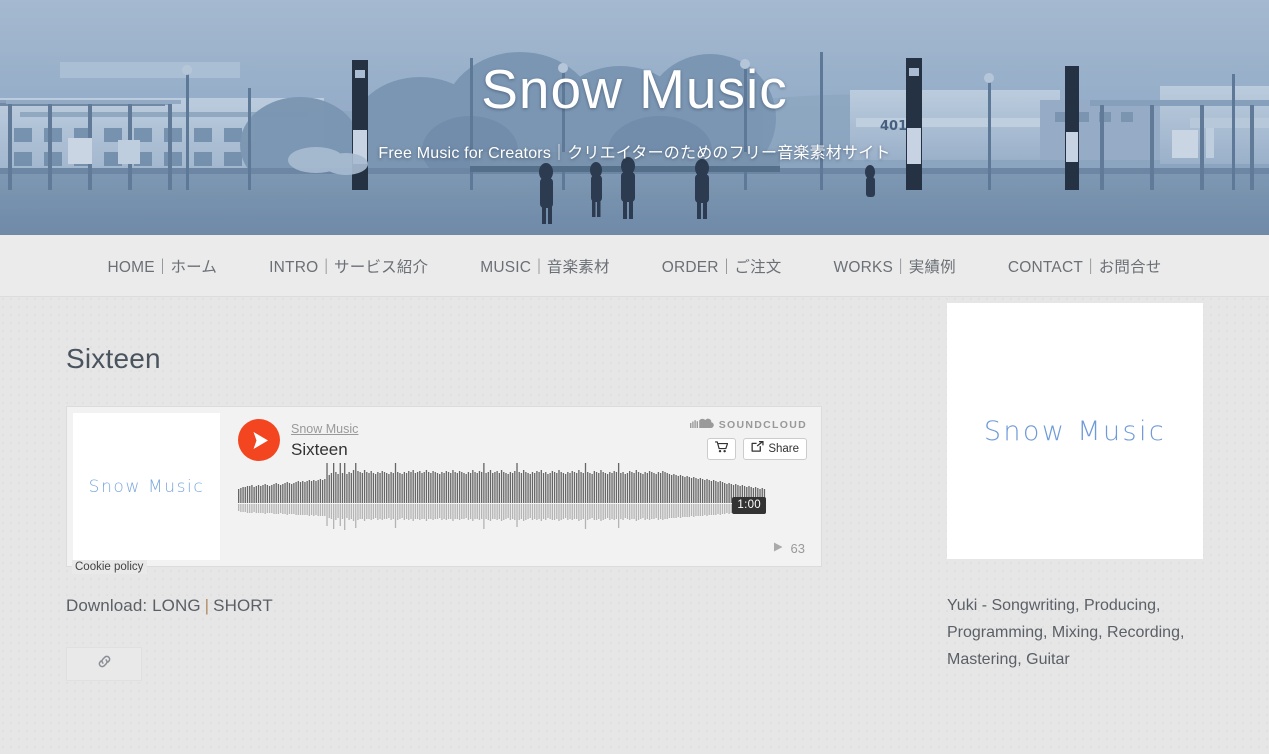  Describe the element at coordinates (894, 266) in the screenshot. I see `nav-item-works: WORKS｜実績例` at that location.